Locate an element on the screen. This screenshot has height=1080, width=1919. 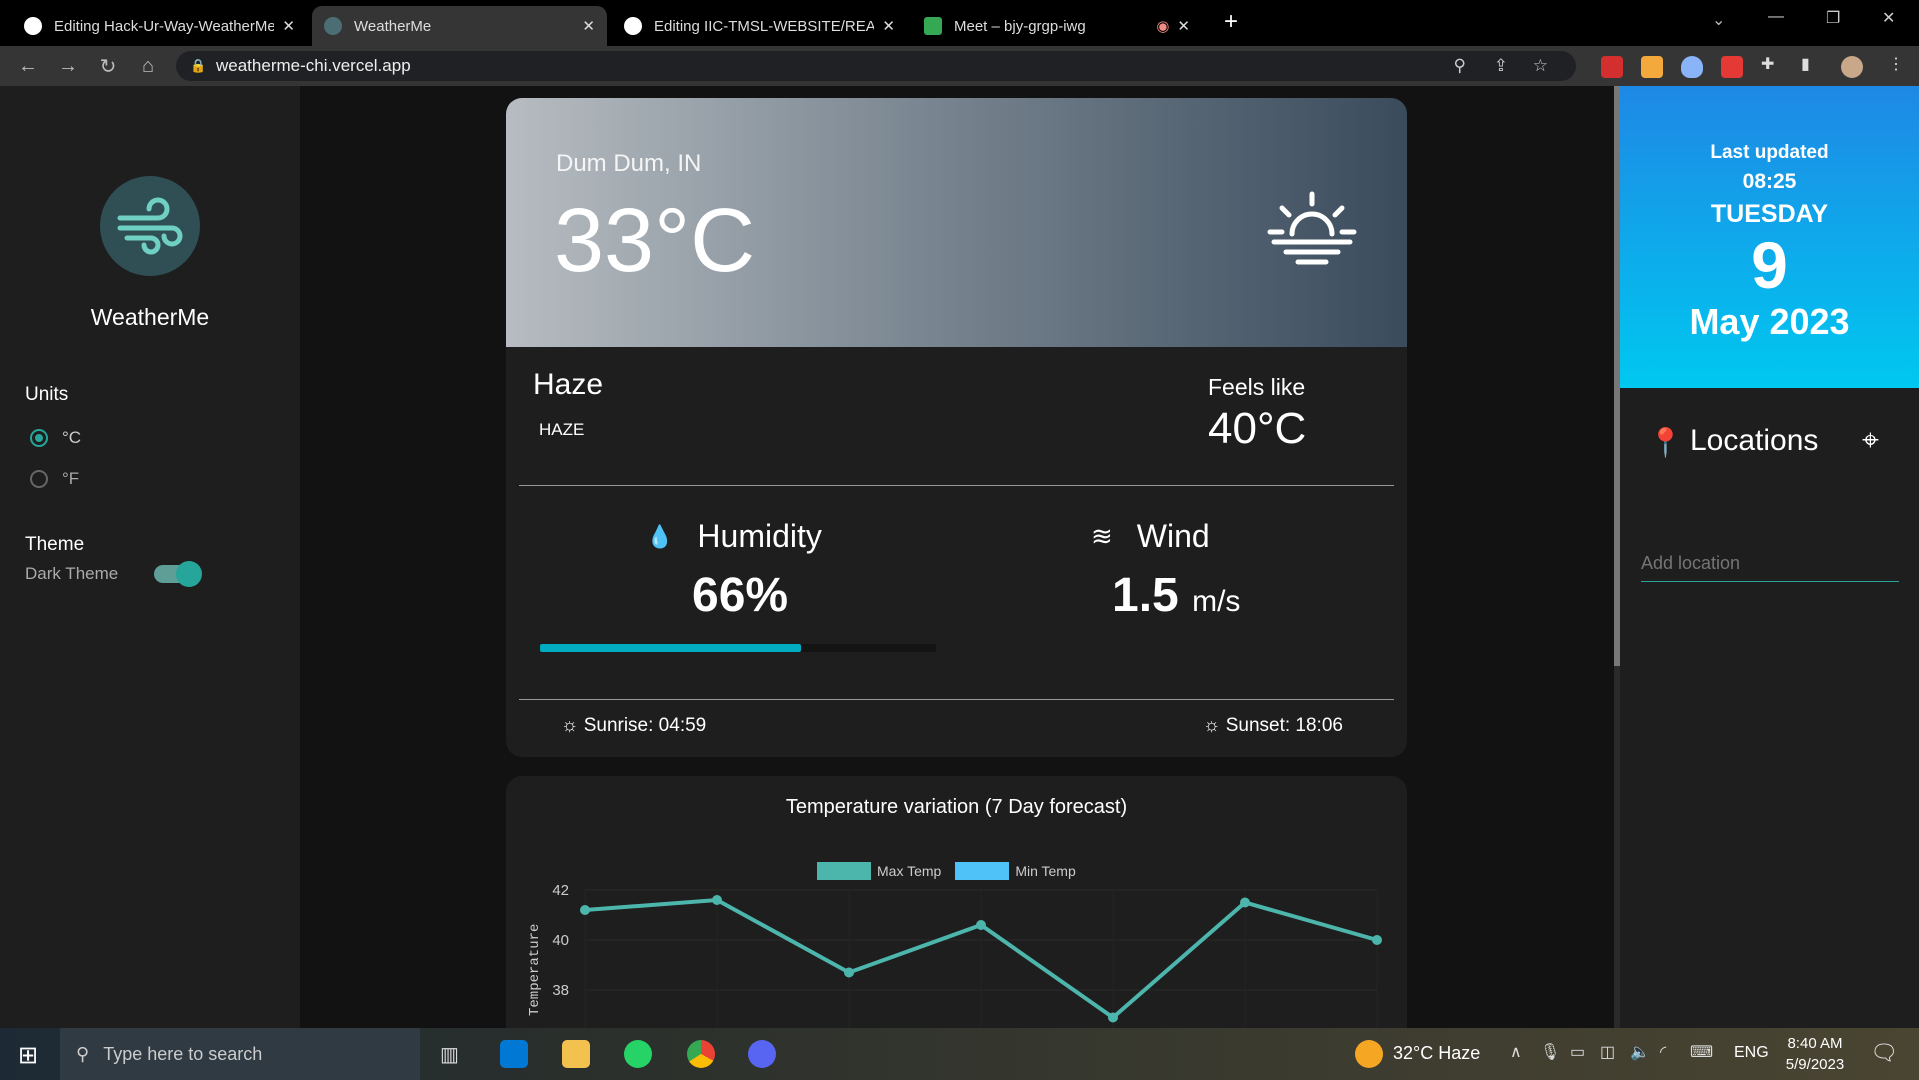
y-tick-label: 42 is located at coordinates (560, 890).